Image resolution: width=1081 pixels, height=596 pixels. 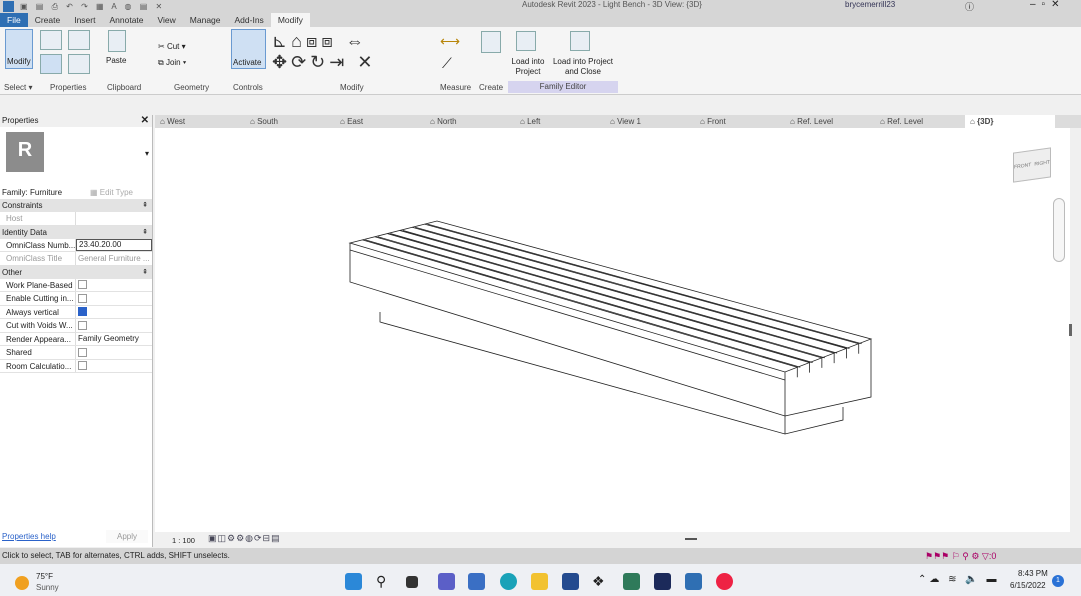 I want to click on view-tab: ⌂ East, so click(x=380, y=121).